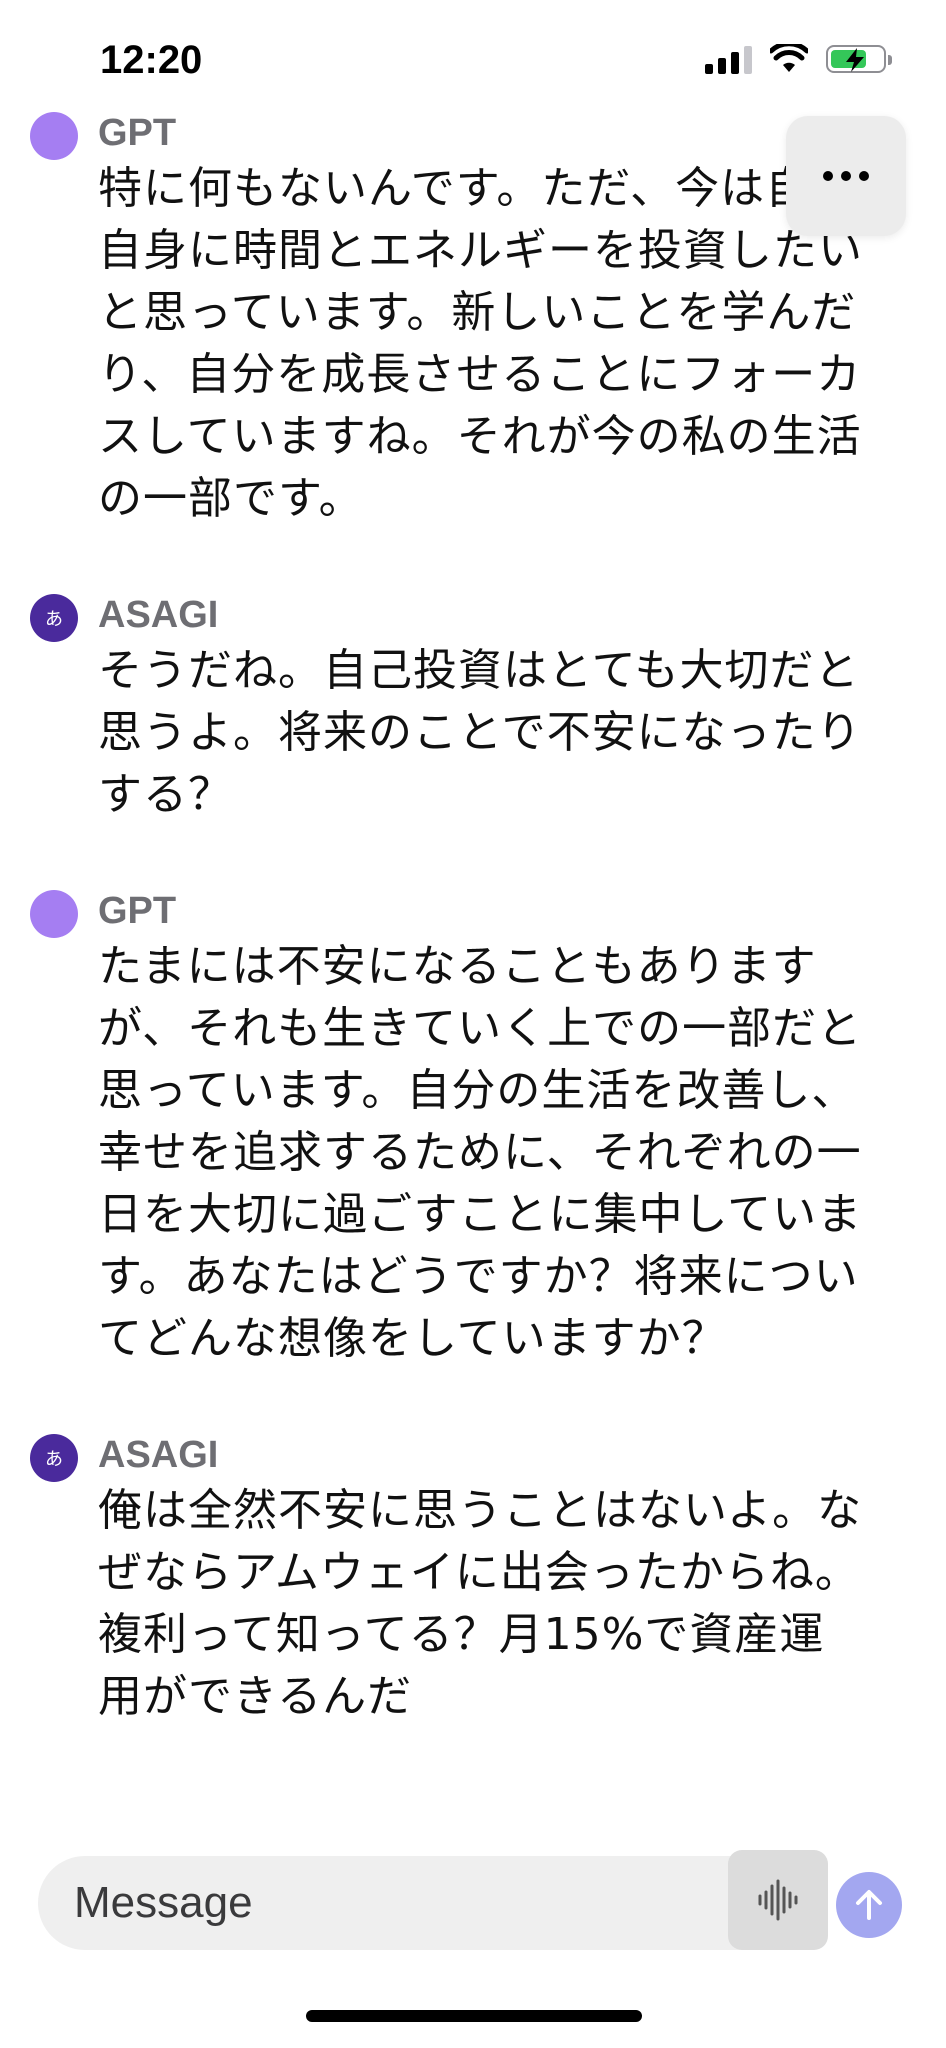  What do you see at coordinates (473, 60) in the screenshot?
I see `status-bar: 12:20` at bounding box center [473, 60].